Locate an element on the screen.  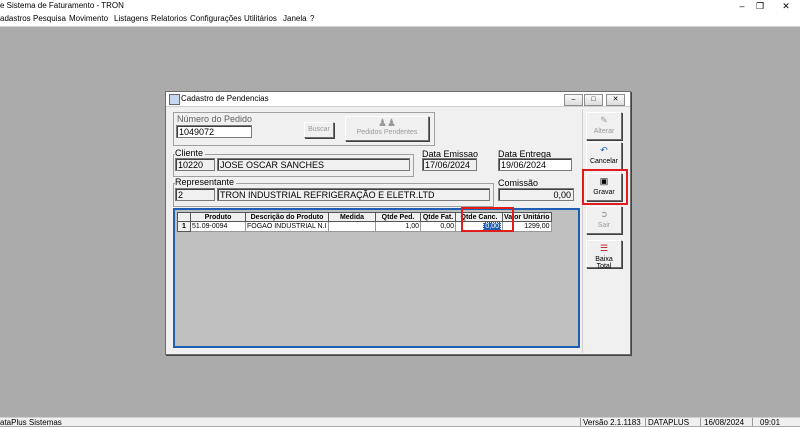
people-icon: ♟♟ is located at coordinates (387, 123).